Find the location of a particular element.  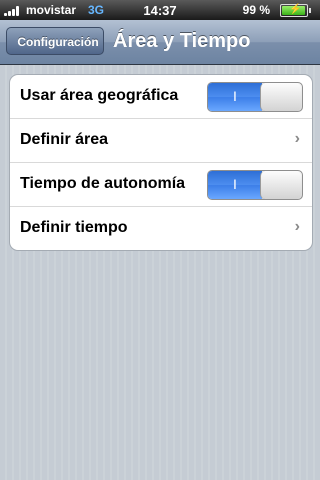

clock: 14:37 is located at coordinates (160, 10).